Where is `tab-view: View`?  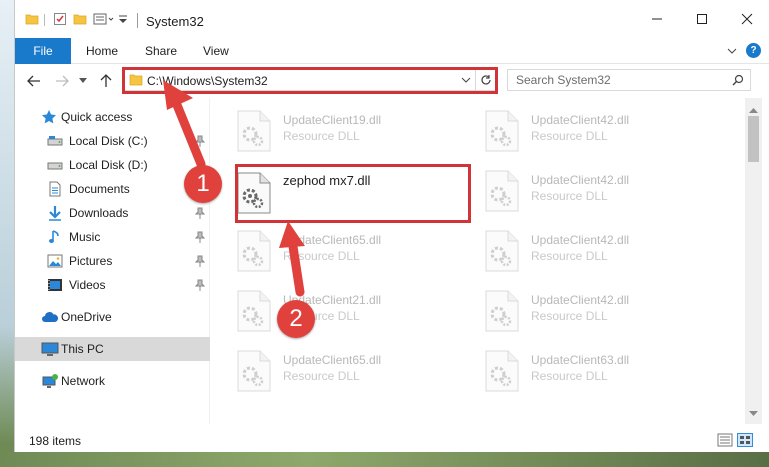
tab-view: View is located at coordinates (216, 51).